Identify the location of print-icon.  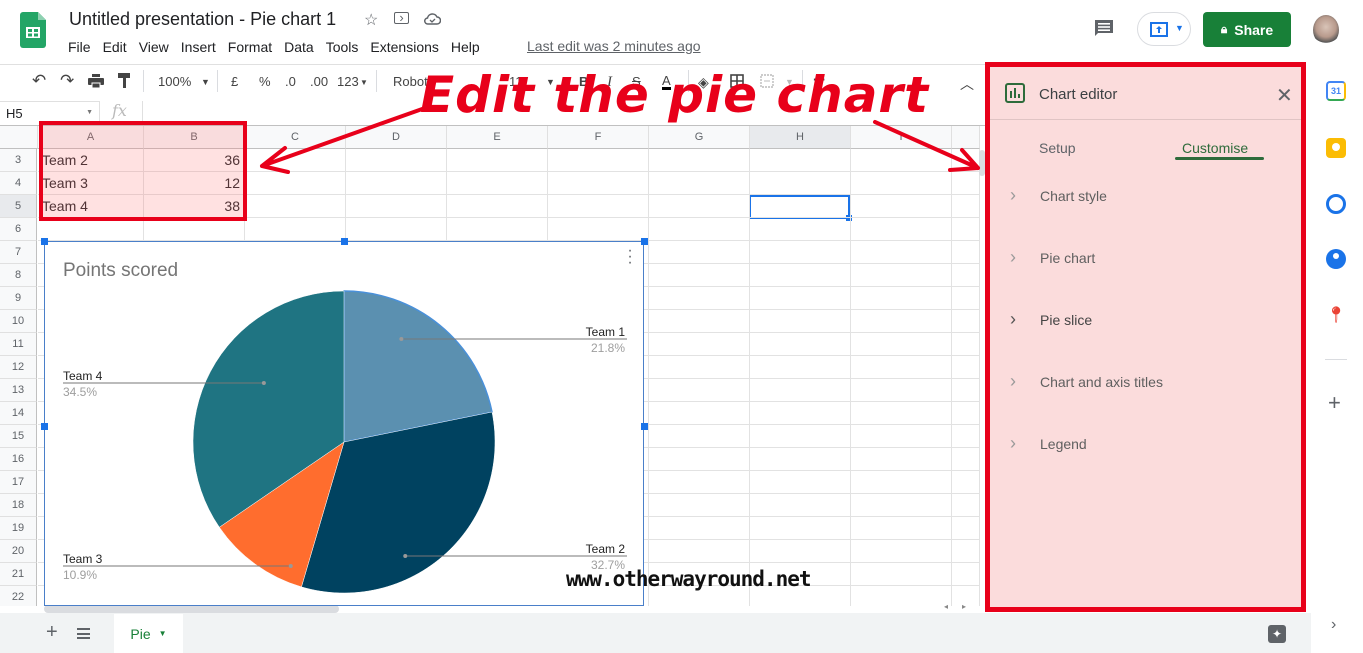
(96, 81).